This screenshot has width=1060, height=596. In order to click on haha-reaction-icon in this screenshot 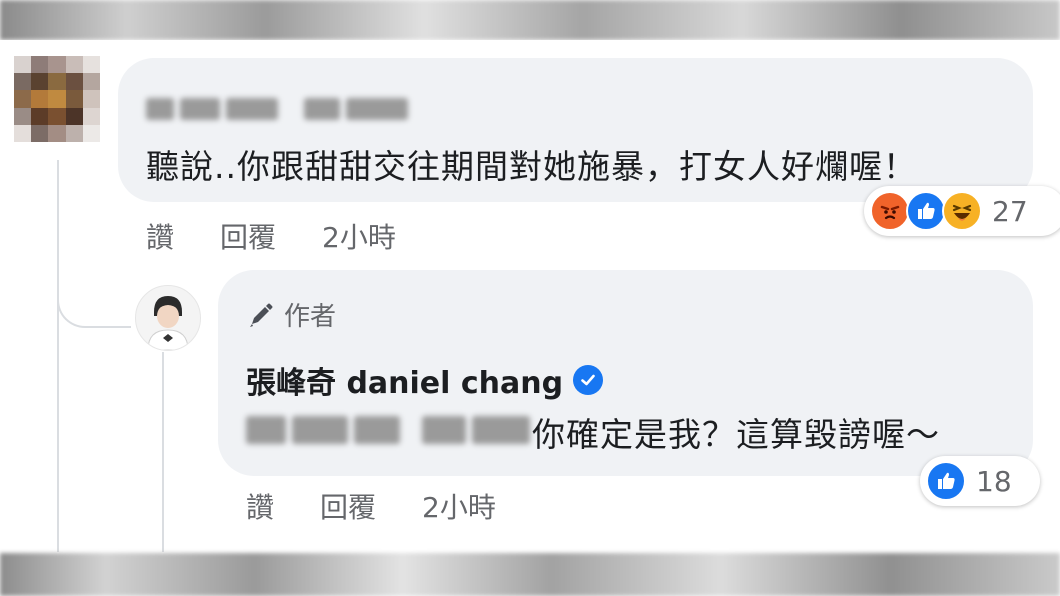, I will do `click(962, 211)`.